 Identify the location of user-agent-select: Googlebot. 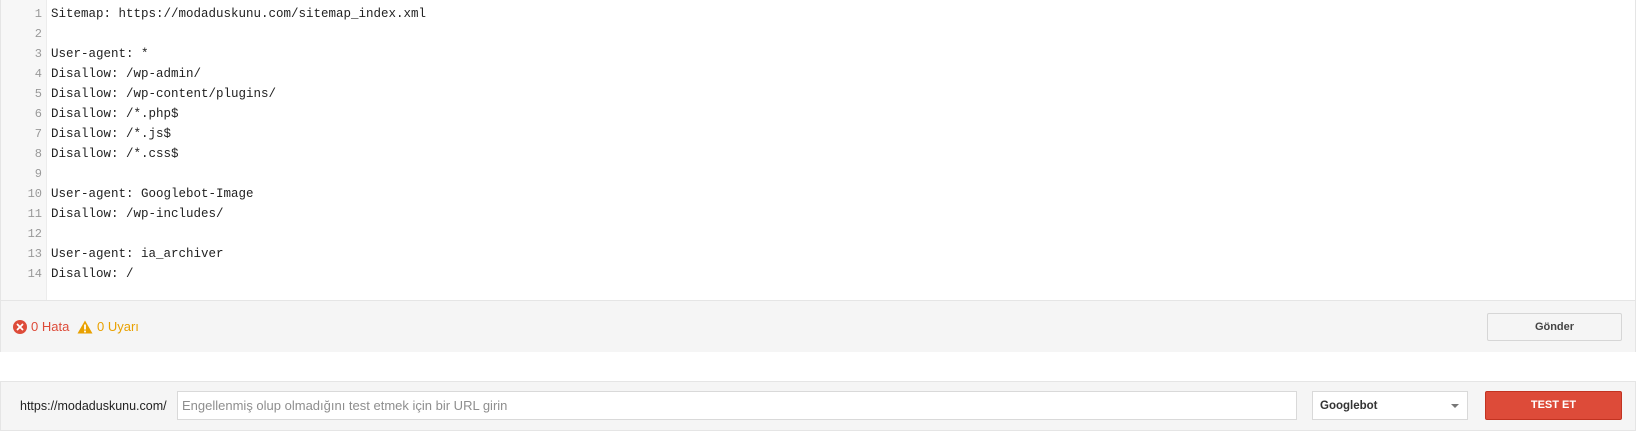
(1390, 405).